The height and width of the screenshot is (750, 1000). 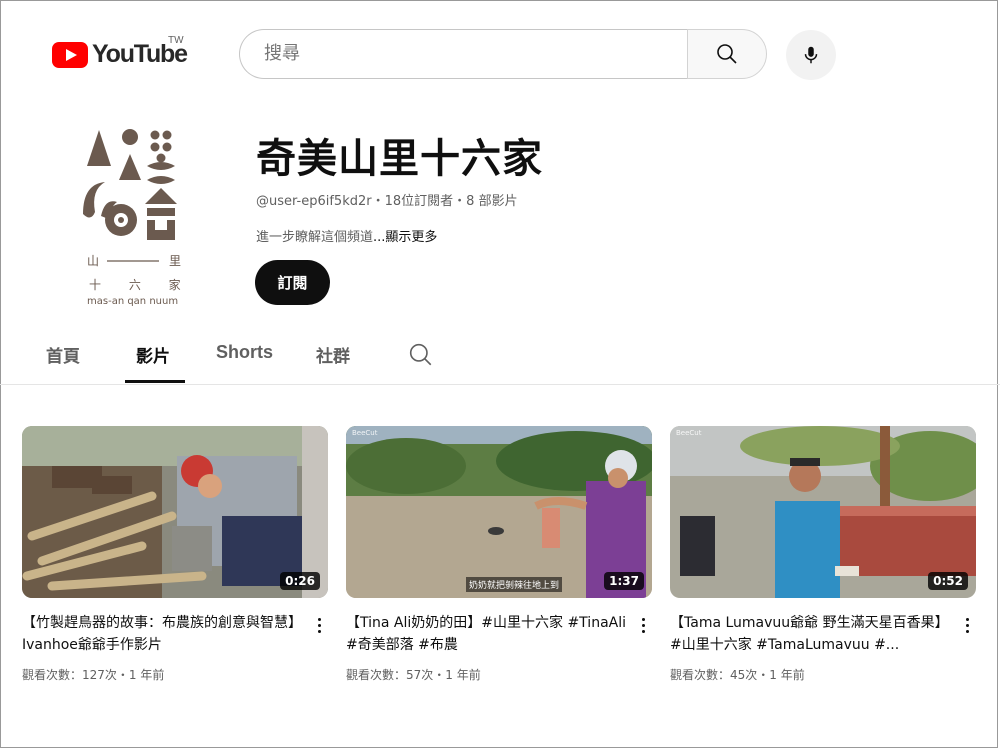 What do you see at coordinates (162, 634) in the screenshot?
I see `video-title: 【竹製趕鳥器的故事：布農族的創意與智慧】Ivanhoe爺爺手作影片` at bounding box center [162, 634].